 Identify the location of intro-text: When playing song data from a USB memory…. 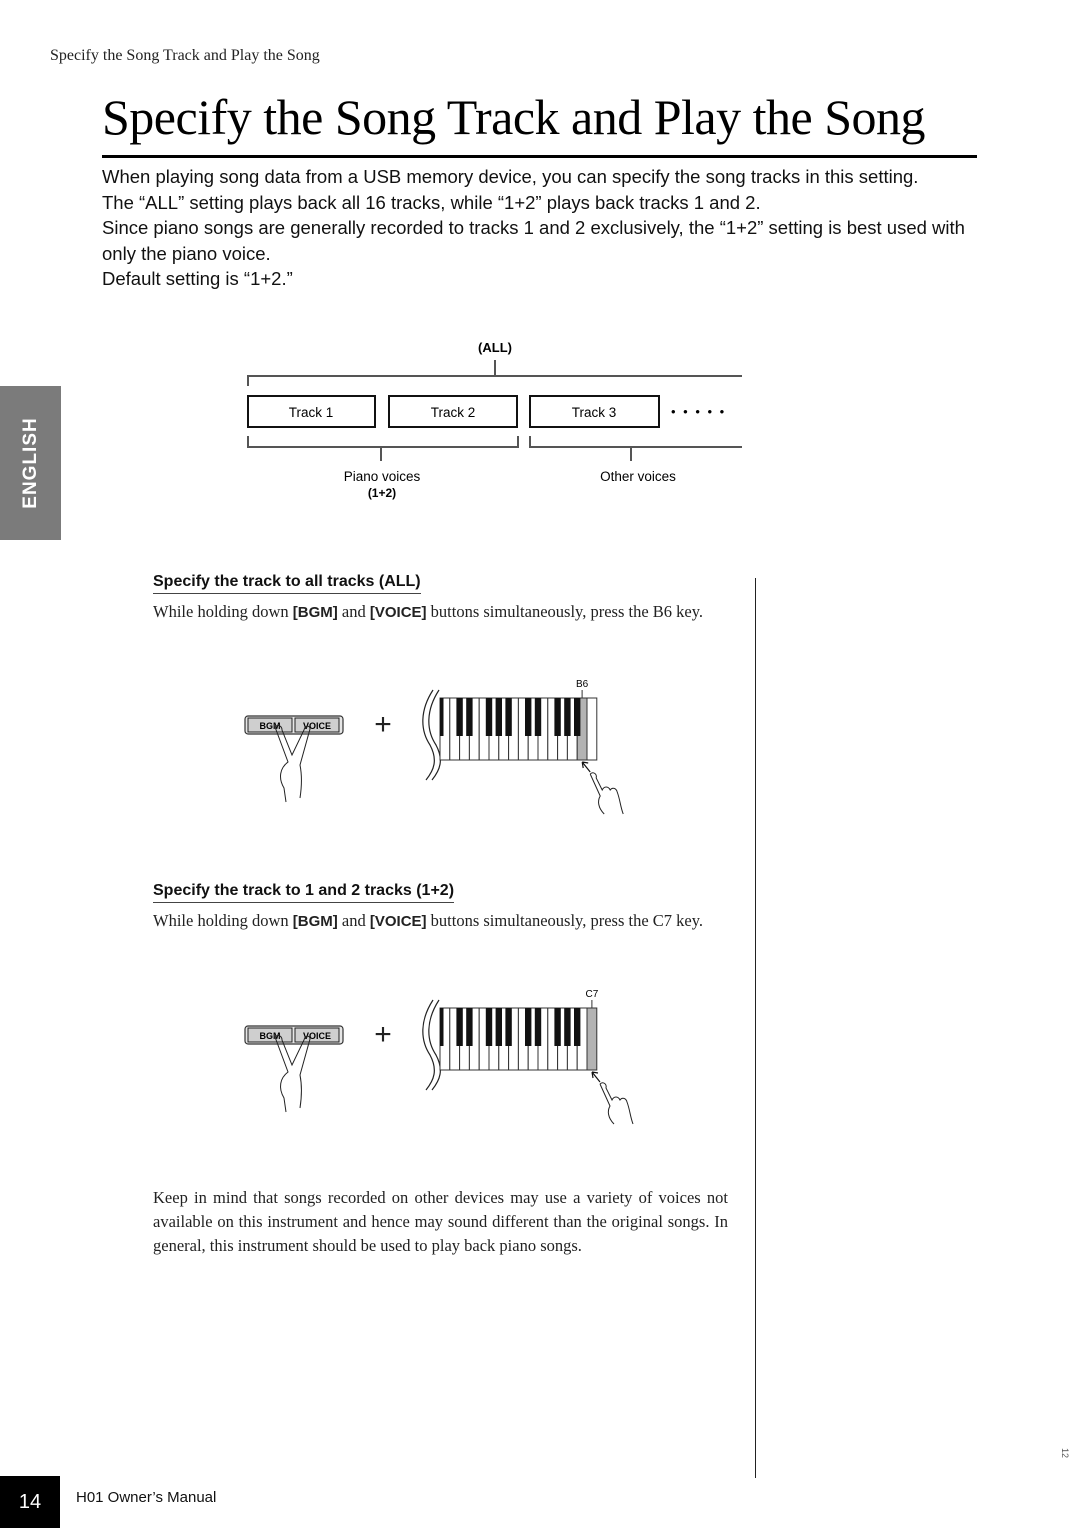
(542, 228).